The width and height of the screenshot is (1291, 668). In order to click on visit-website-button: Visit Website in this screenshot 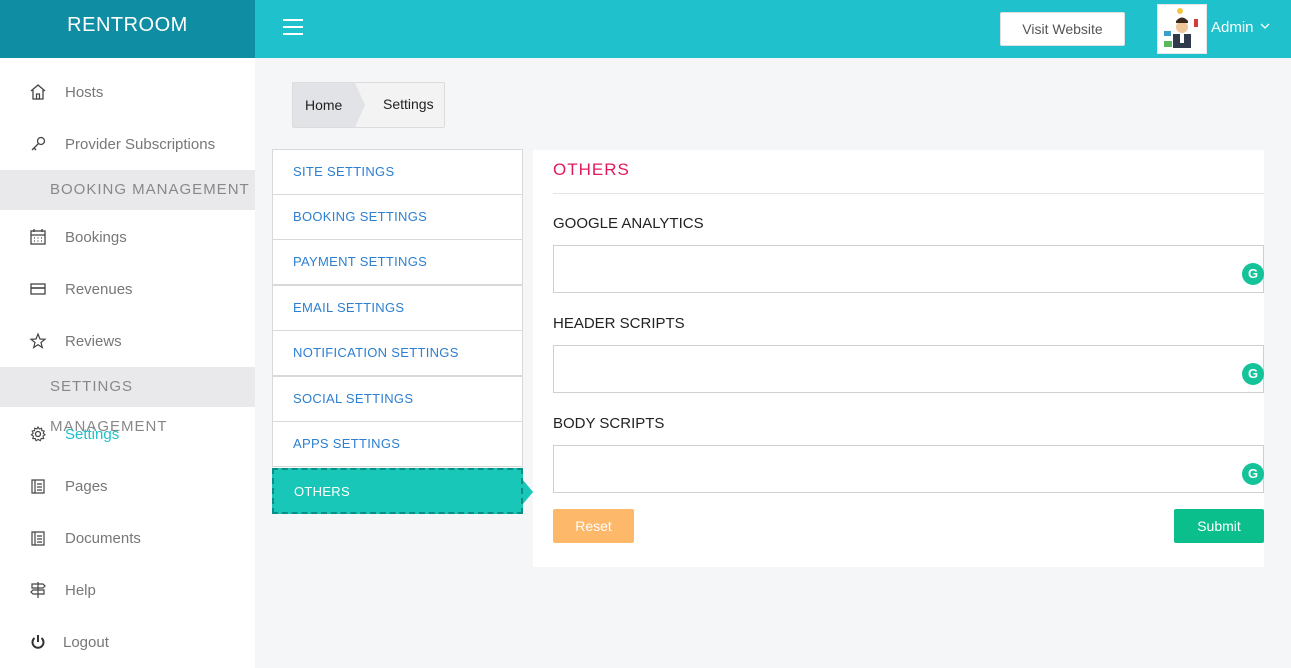, I will do `click(1062, 29)`.